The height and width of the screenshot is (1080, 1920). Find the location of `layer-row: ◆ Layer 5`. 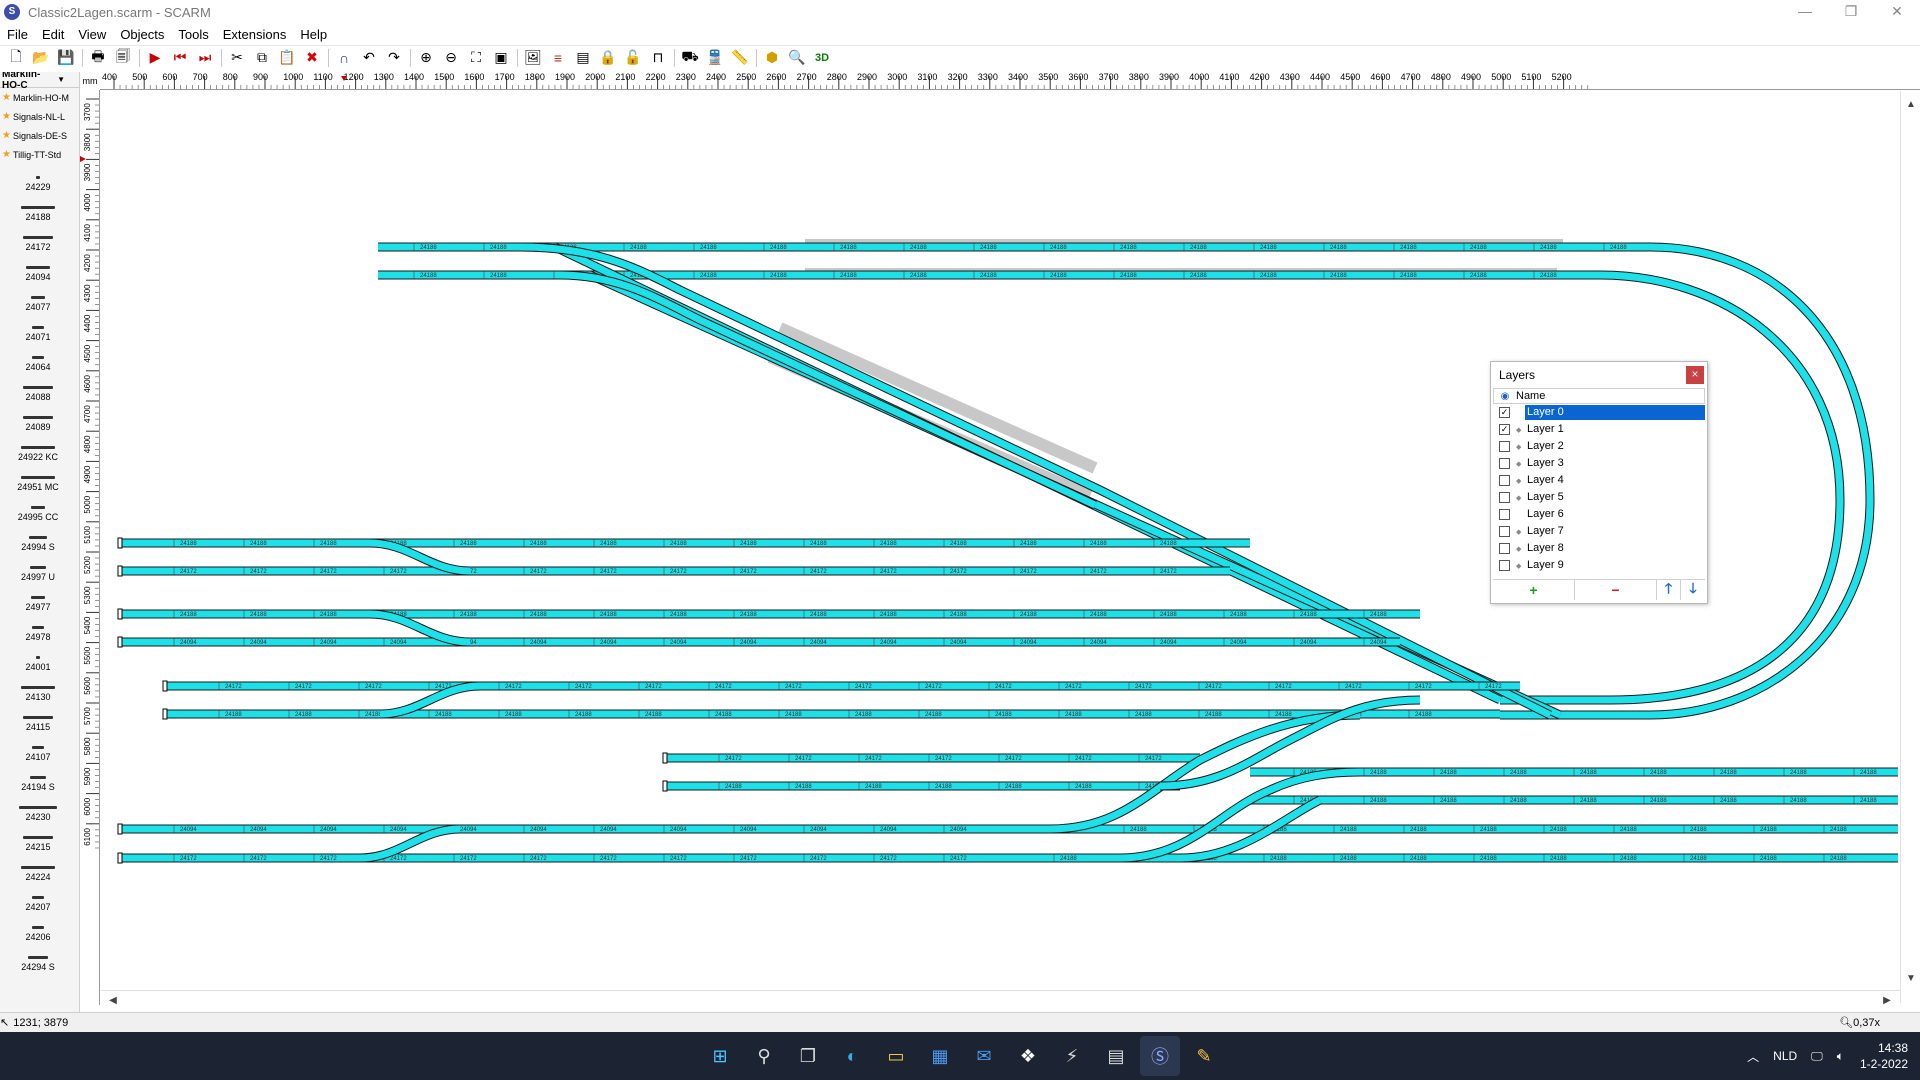

layer-row: ◆ Layer 5 is located at coordinates (1599, 497).